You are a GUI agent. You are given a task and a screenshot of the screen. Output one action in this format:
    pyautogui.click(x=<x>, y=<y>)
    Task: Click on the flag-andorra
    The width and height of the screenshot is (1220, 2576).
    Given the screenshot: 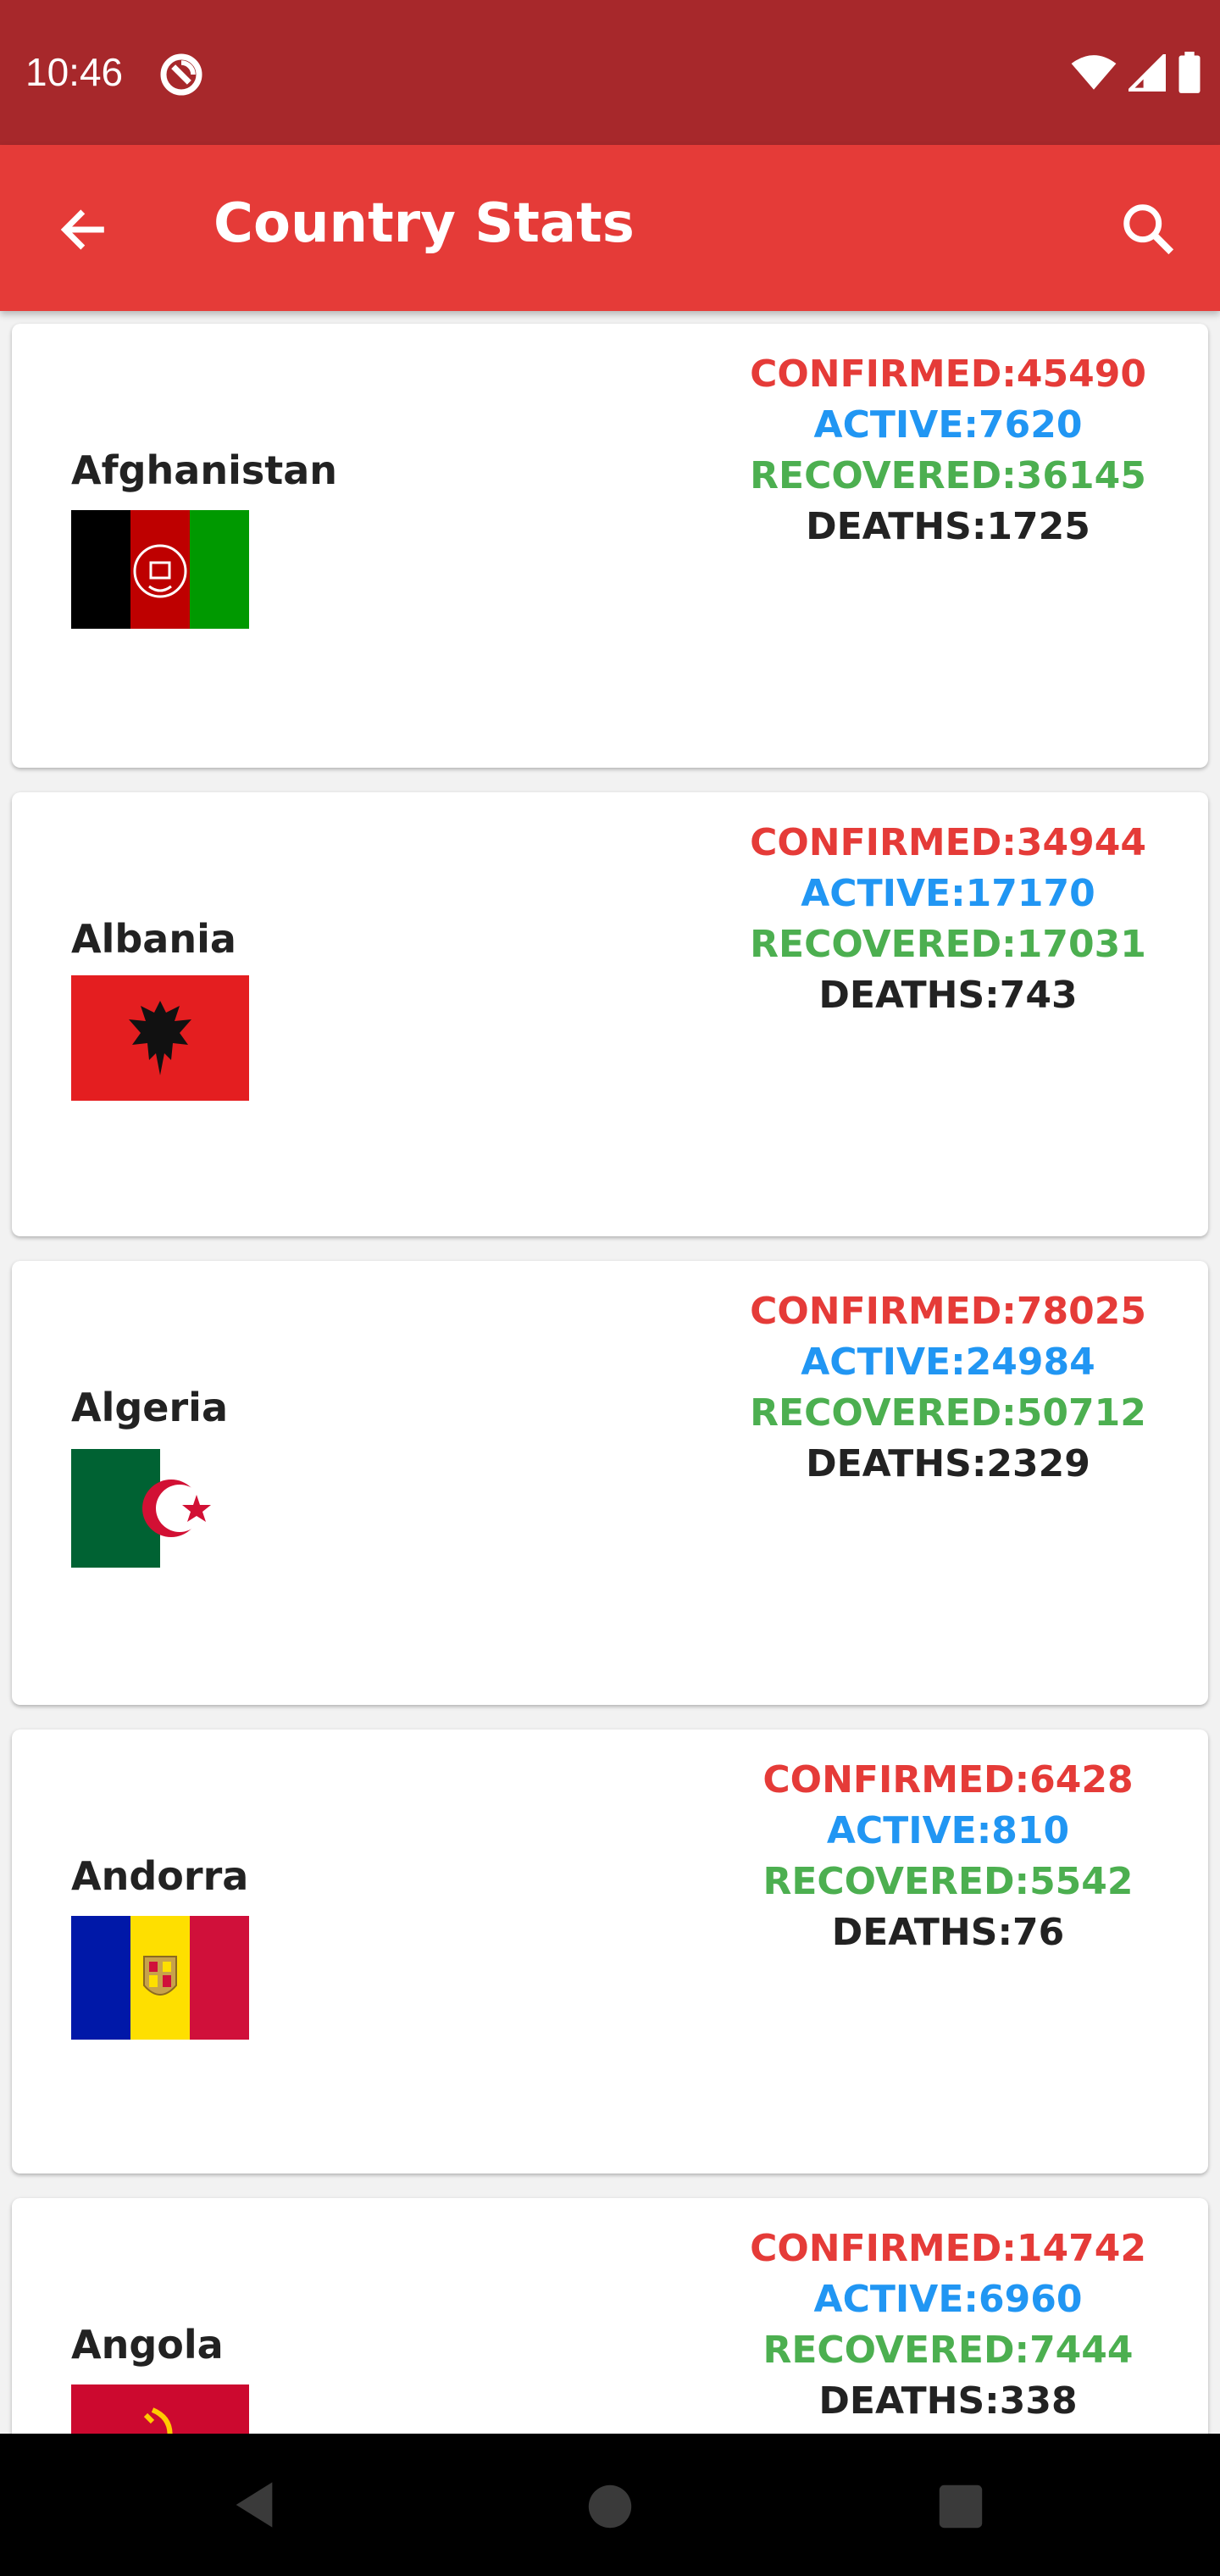 What is the action you would take?
    pyautogui.click(x=160, y=1978)
    